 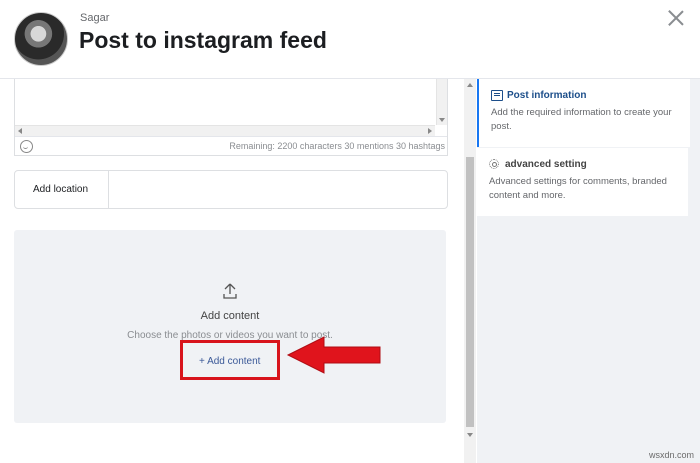 I want to click on form-scrollbar, so click(x=470, y=271).